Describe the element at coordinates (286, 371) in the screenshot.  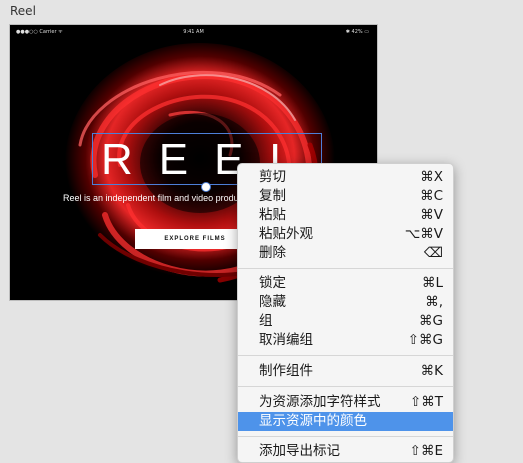
I see `menu-item-label: 制作组件` at that location.